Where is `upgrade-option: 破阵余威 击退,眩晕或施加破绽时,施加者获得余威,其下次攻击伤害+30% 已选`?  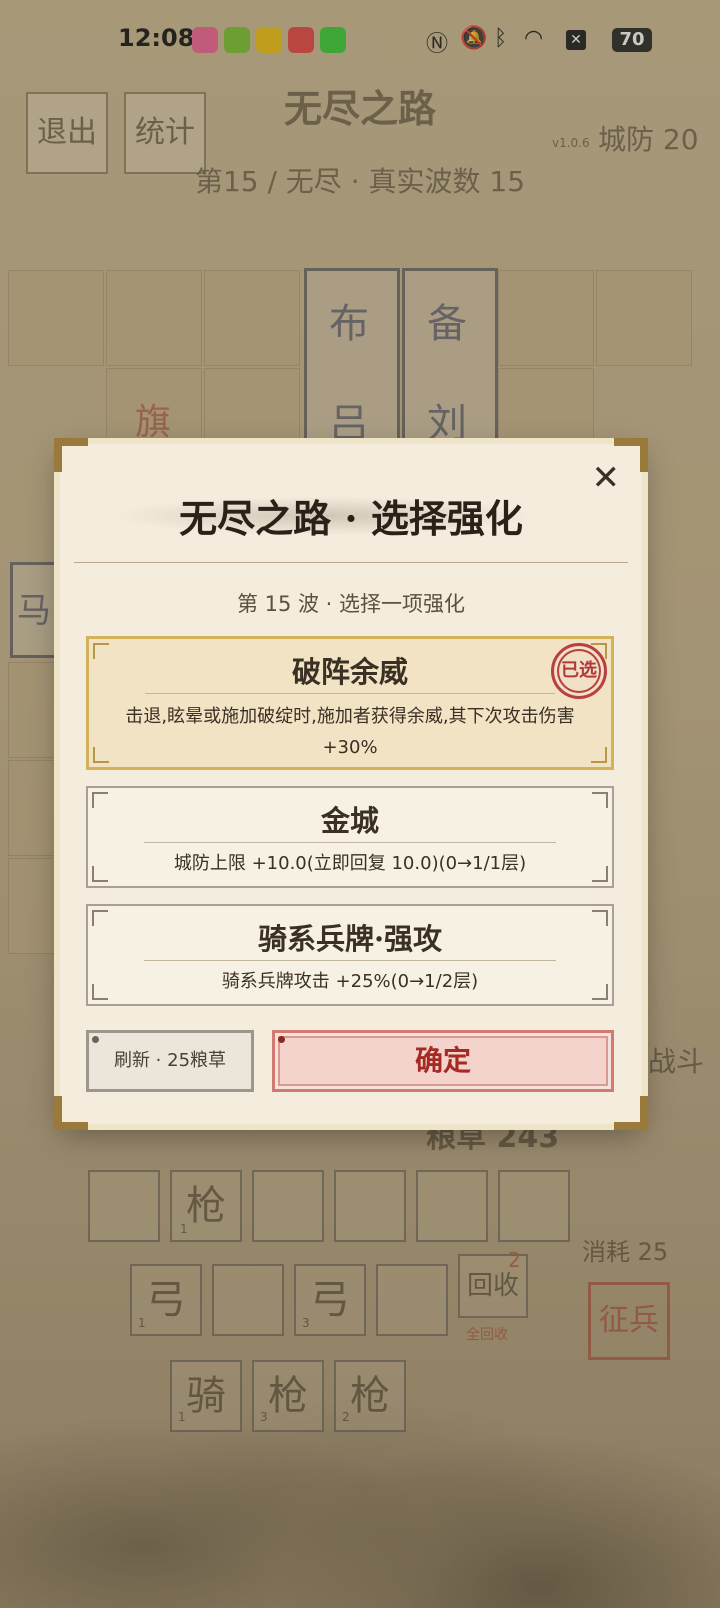
upgrade-option: 破阵余威 击退,眩晕或施加破绽时,施加者获得余威,其下次攻击伤害+30% 已选 is located at coordinates (350, 703).